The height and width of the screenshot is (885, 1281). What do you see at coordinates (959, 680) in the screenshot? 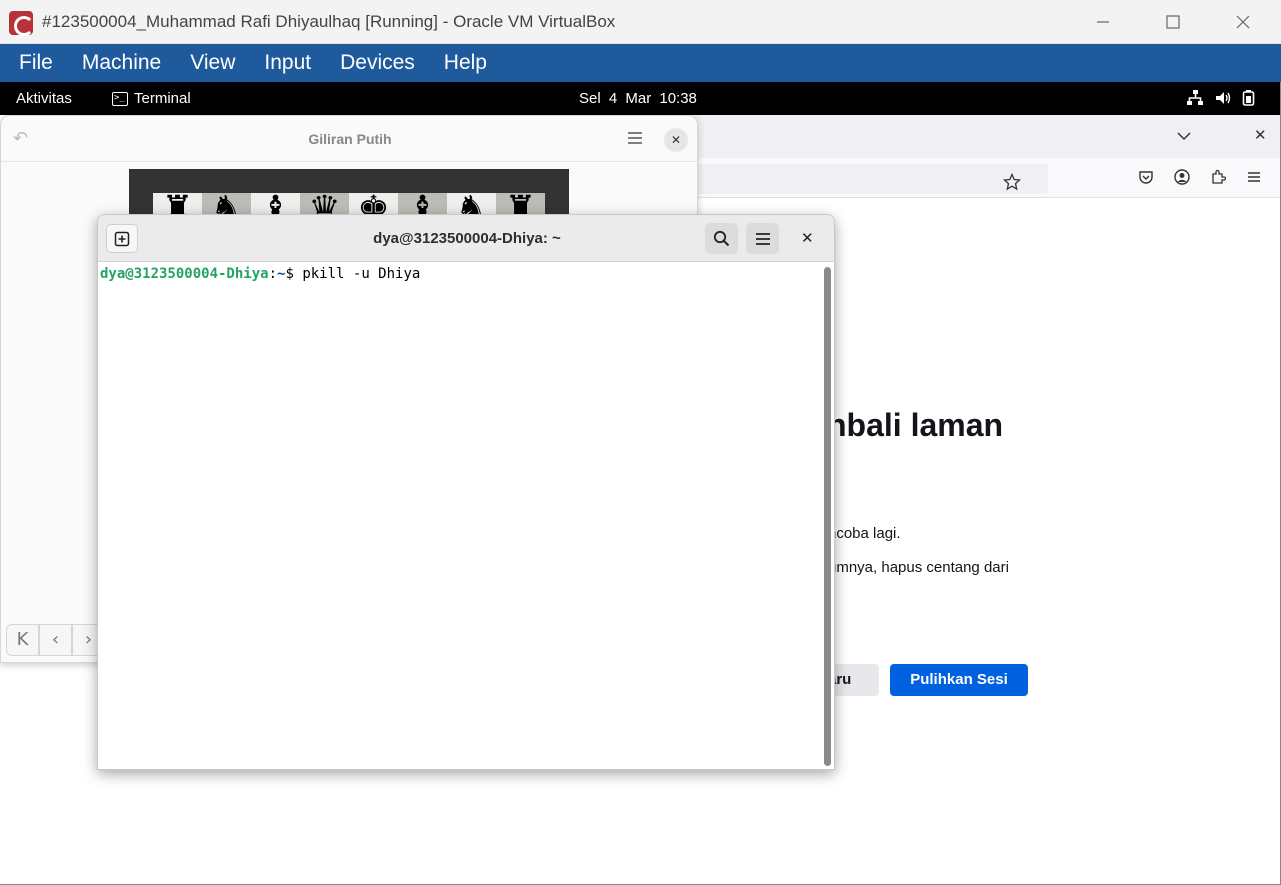
I see `restore-session-button: Pulihkan Sesi` at bounding box center [959, 680].